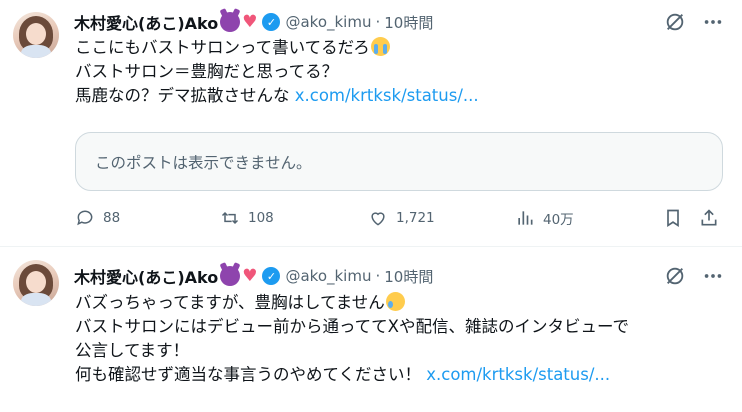 The height and width of the screenshot is (412, 742). I want to click on tweet-line: 何も確認せず適当な事言うのやめてください！, so click(251, 374).